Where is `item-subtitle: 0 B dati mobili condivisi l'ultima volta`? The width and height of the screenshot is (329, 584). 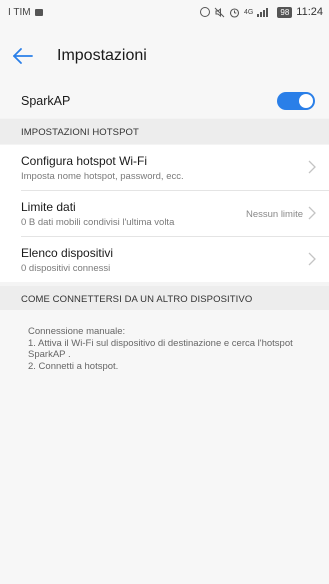 item-subtitle: 0 B dati mobili condivisi l'ultima volta is located at coordinates (98, 222).